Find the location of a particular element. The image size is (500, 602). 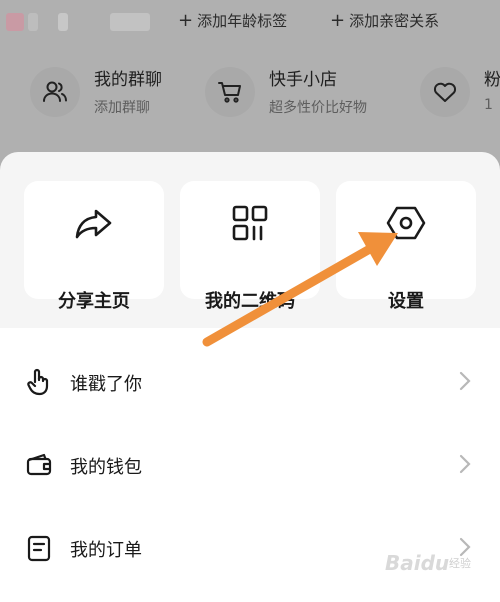

watermark-sub: 经验 is located at coordinates (460, 563).